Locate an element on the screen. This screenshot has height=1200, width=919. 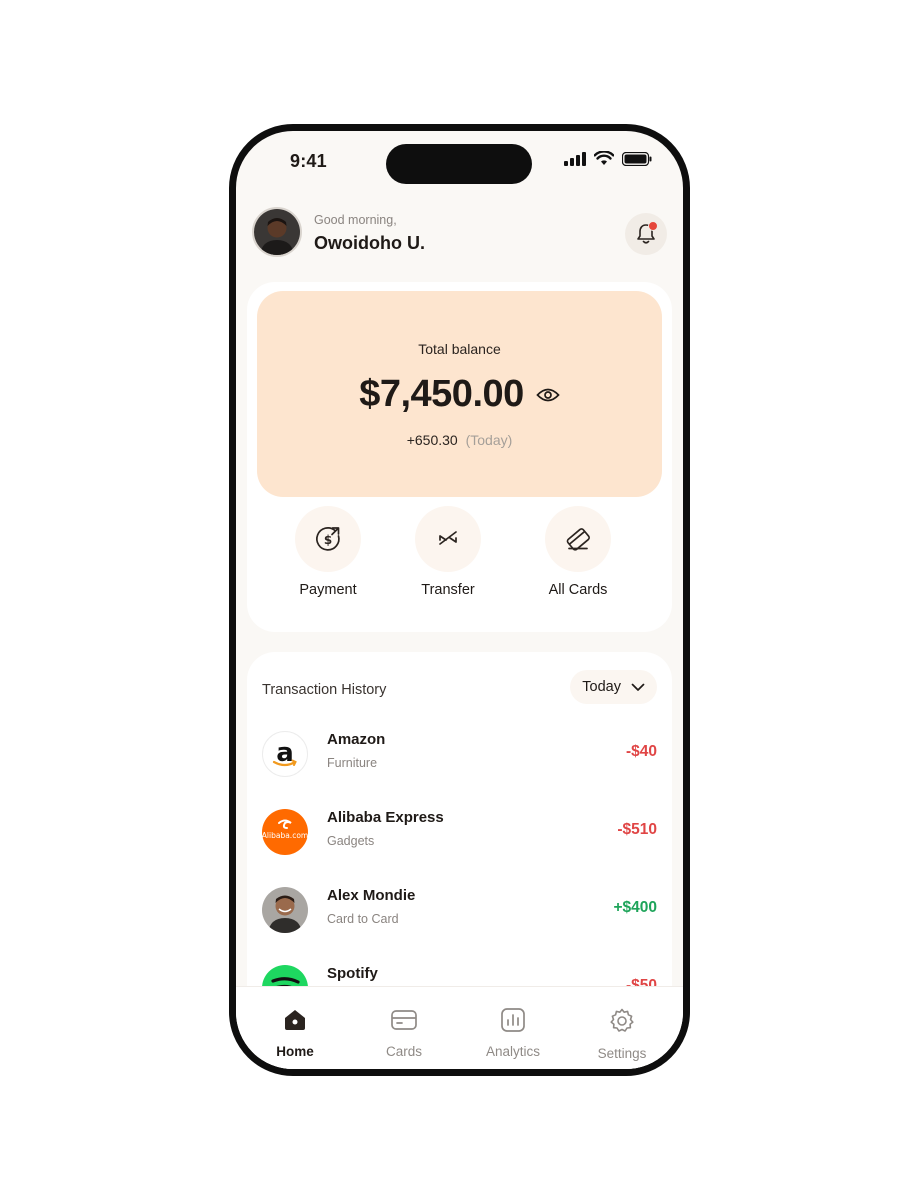
action-label: All Cards is located at coordinates (578, 590).